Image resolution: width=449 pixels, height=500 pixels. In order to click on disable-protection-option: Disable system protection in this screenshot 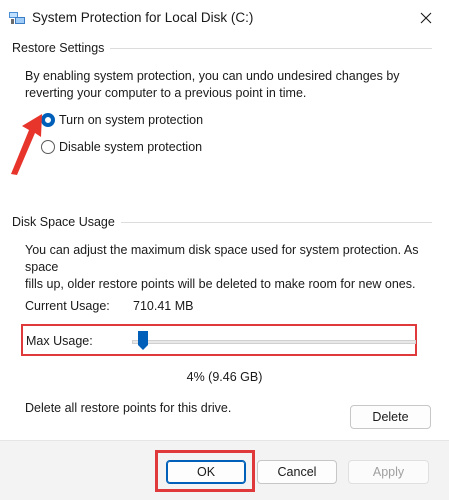, I will do `click(121, 147)`.